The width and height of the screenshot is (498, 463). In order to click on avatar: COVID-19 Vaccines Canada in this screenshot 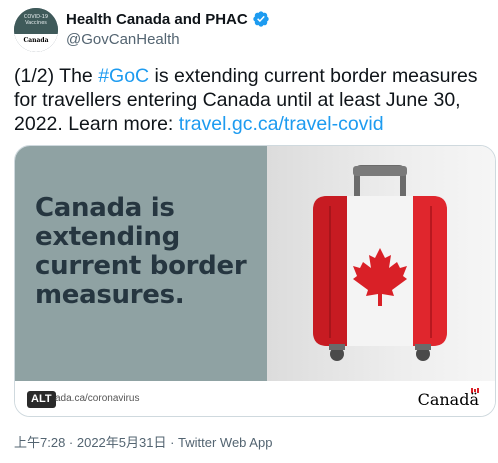, I will do `click(36, 30)`.